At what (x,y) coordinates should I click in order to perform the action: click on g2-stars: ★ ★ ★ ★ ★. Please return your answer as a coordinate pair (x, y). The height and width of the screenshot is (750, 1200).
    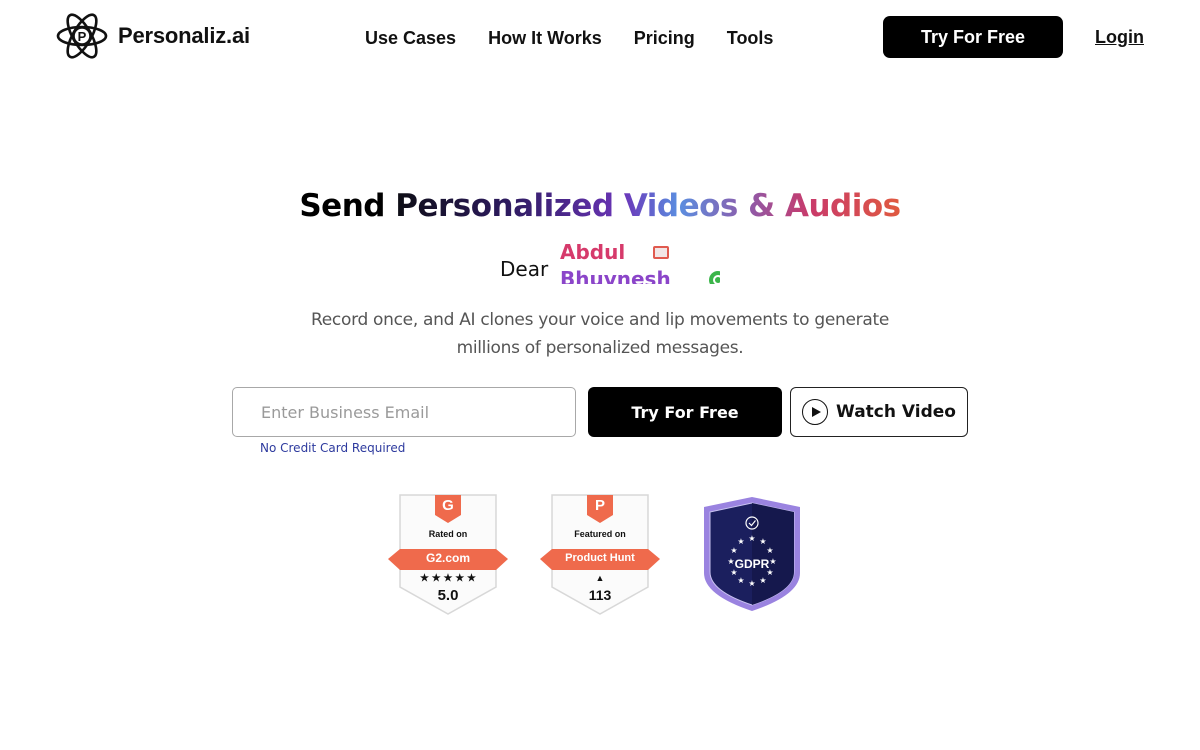
    Looking at the image, I should click on (448, 578).